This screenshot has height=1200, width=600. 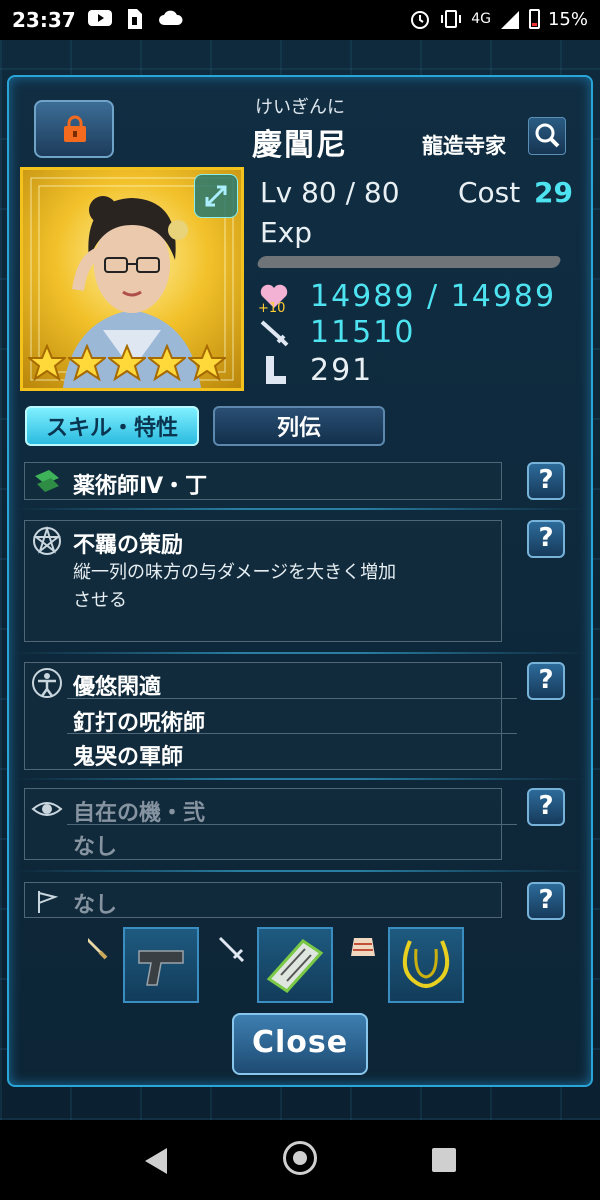 What do you see at coordinates (47, 809) in the screenshot?
I see `eye-icon` at bounding box center [47, 809].